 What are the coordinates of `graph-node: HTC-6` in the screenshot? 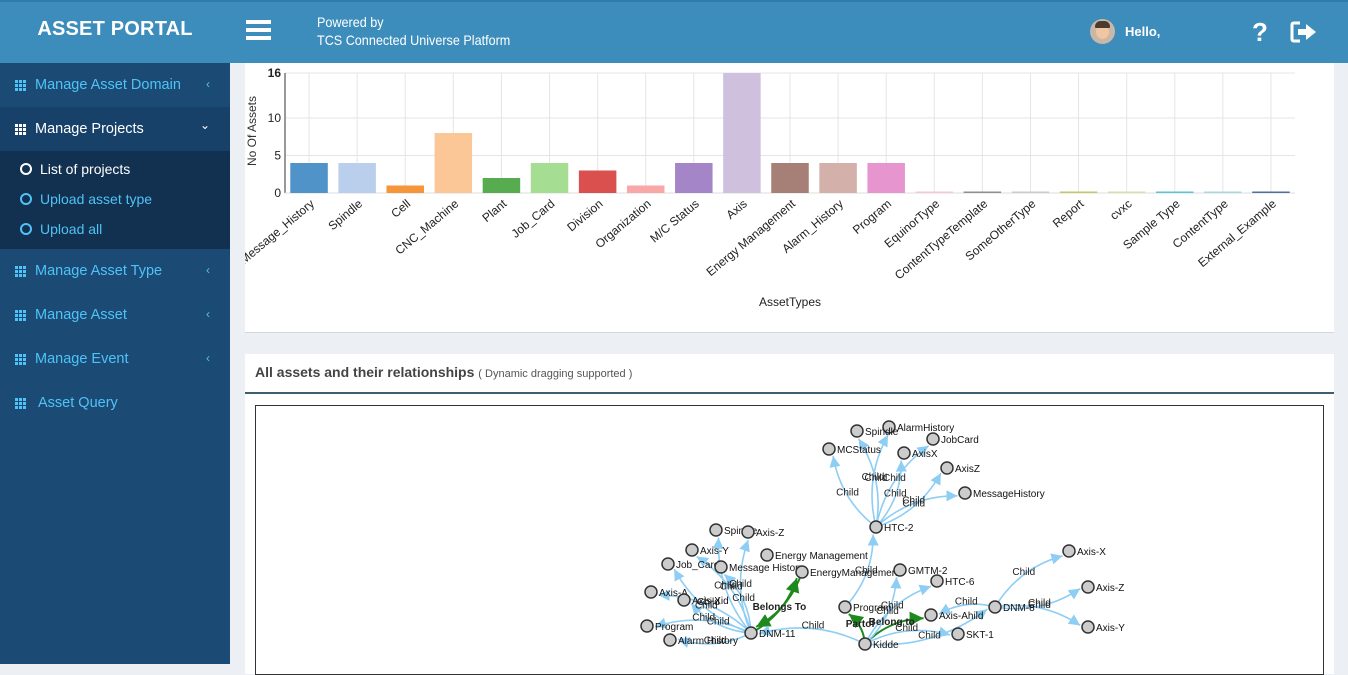 It's located at (952, 581).